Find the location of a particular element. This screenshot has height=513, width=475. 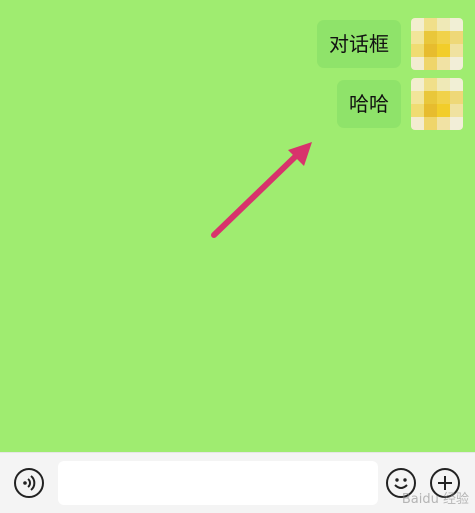

message-row: 哈哈 is located at coordinates (400, 104).